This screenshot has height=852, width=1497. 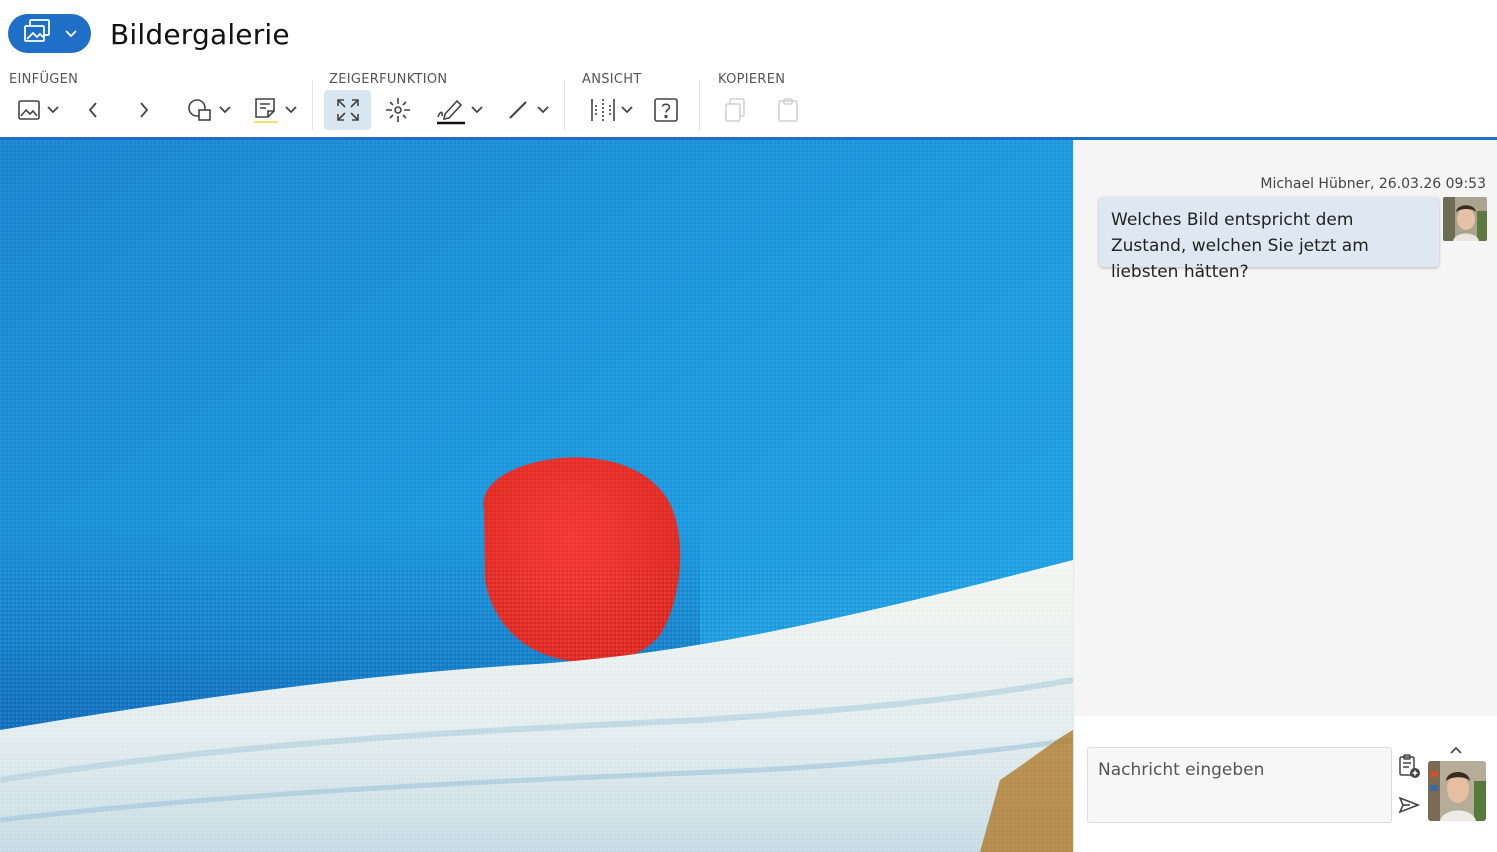 I want to click on clipboard-add-icon, so click(x=1409, y=768).